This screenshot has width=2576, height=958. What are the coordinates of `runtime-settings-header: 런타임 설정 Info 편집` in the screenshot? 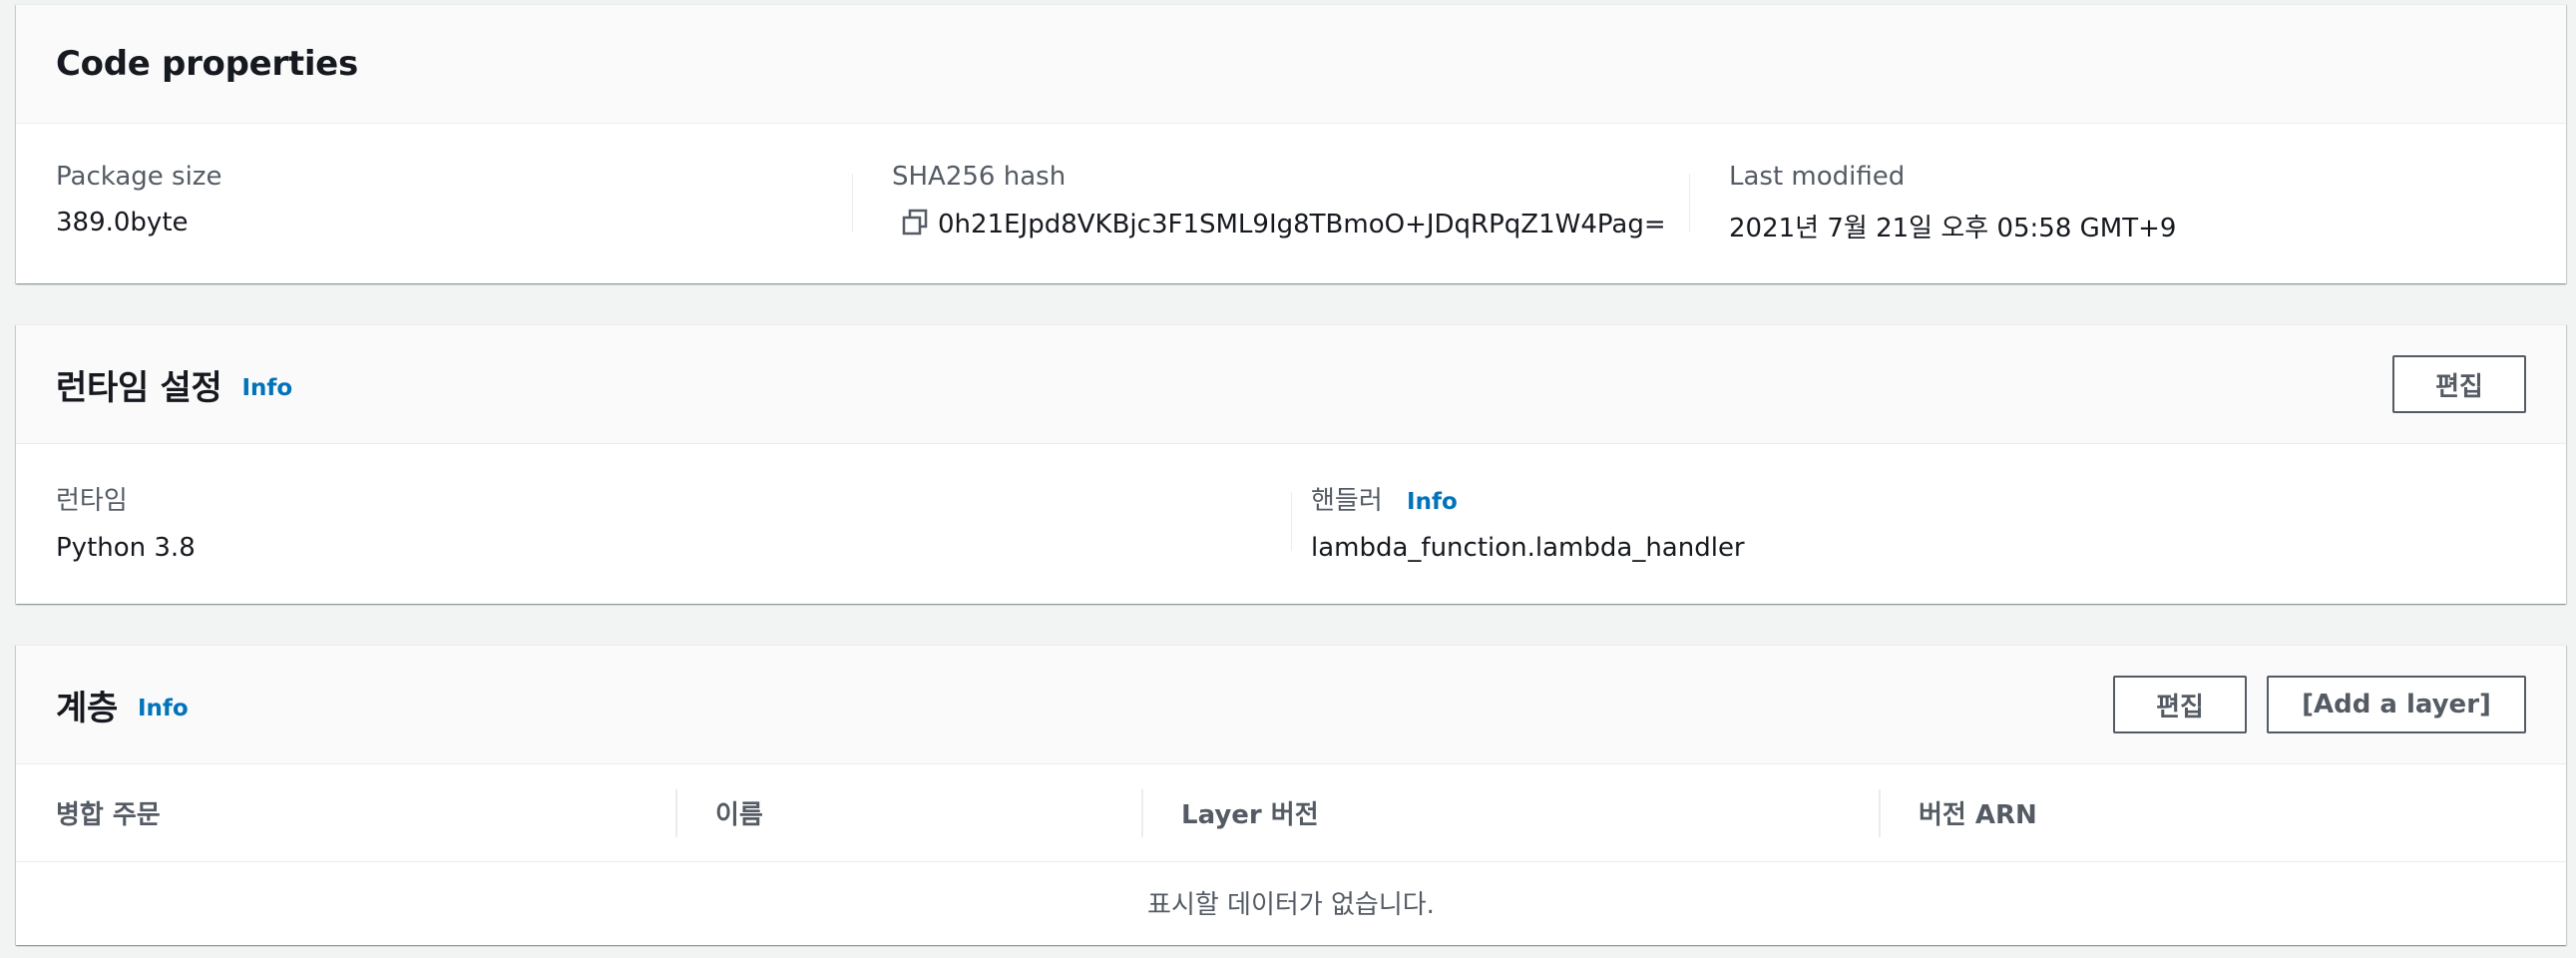 It's located at (1291, 384).